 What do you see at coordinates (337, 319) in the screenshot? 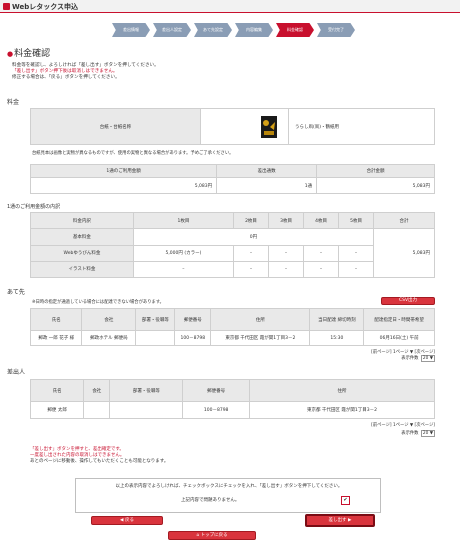
I see `to-header: 当日配達 締切時刻` at bounding box center [337, 319].